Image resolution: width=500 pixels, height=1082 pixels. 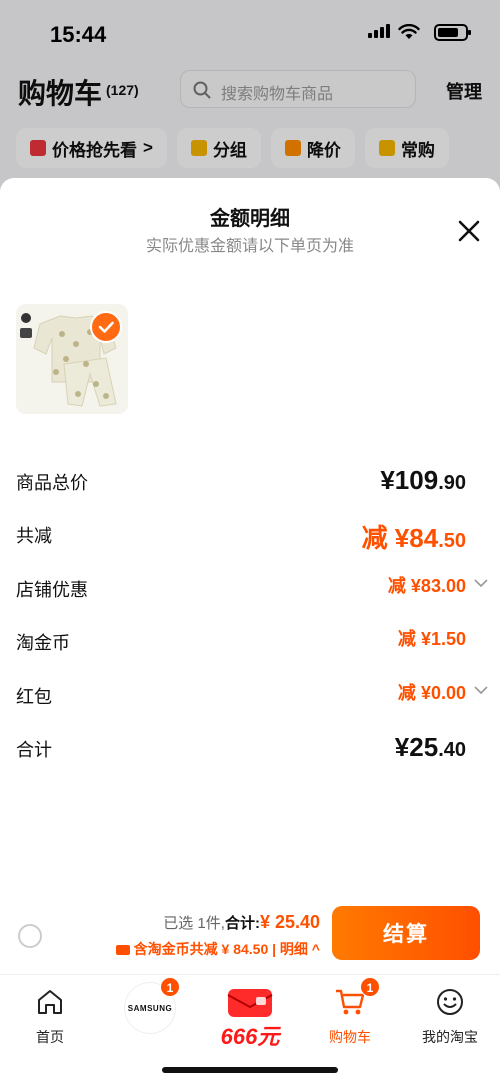 I want to click on total-label: 合计:, so click(x=242, y=923).